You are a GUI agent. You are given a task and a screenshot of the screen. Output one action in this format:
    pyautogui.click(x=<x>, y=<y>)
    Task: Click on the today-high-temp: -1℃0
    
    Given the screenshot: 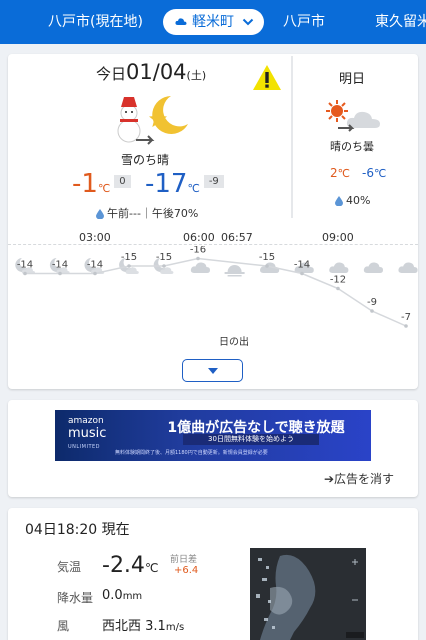 What is the action you would take?
    pyautogui.click(x=101, y=184)
    